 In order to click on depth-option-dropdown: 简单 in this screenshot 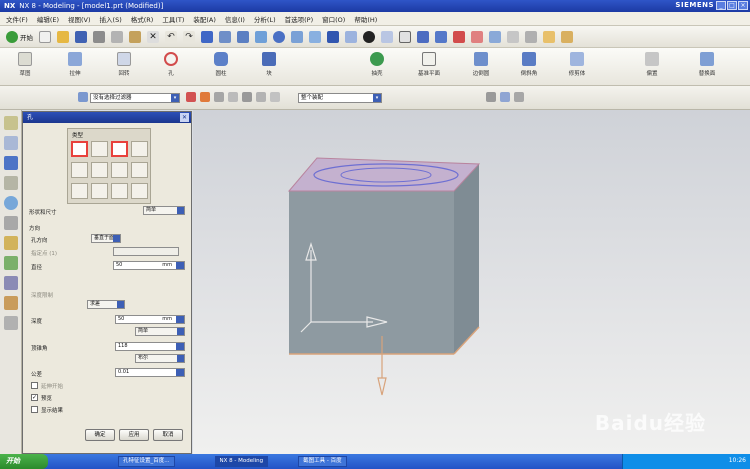, I will do `click(160, 331)`.